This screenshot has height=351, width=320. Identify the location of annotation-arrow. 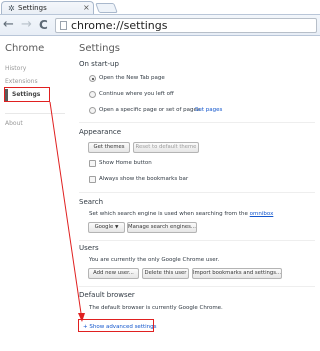
(67, 211).